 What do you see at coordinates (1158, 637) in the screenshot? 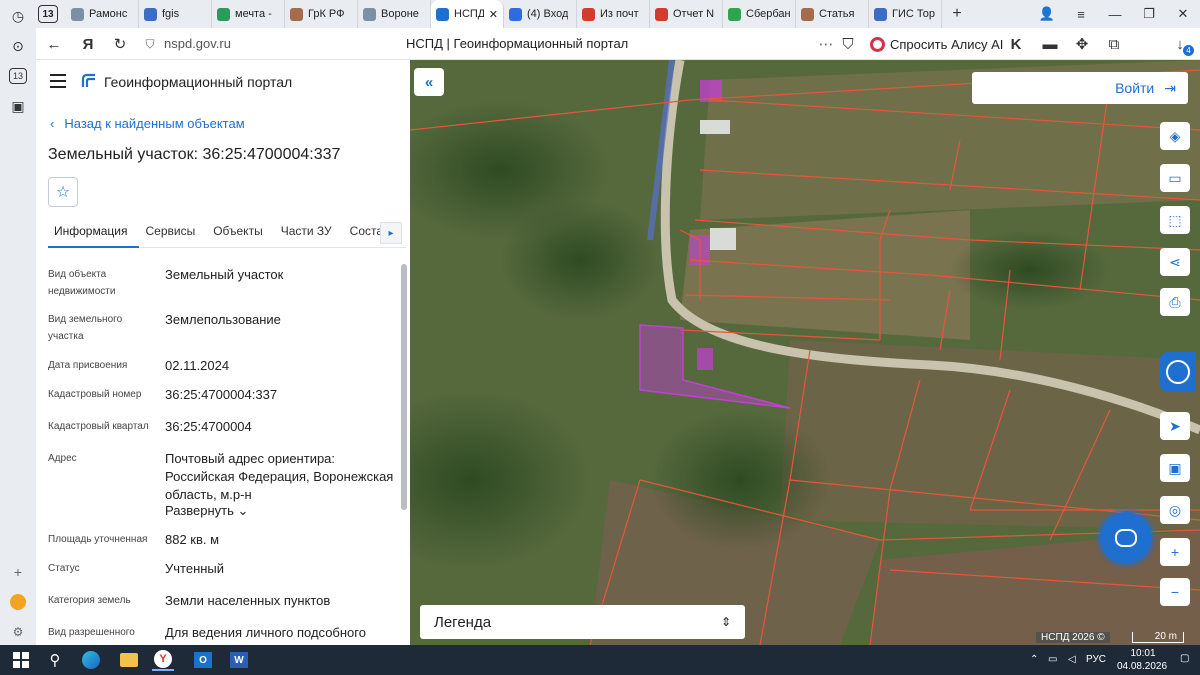
I see `map-scale: 20 m` at bounding box center [1158, 637].